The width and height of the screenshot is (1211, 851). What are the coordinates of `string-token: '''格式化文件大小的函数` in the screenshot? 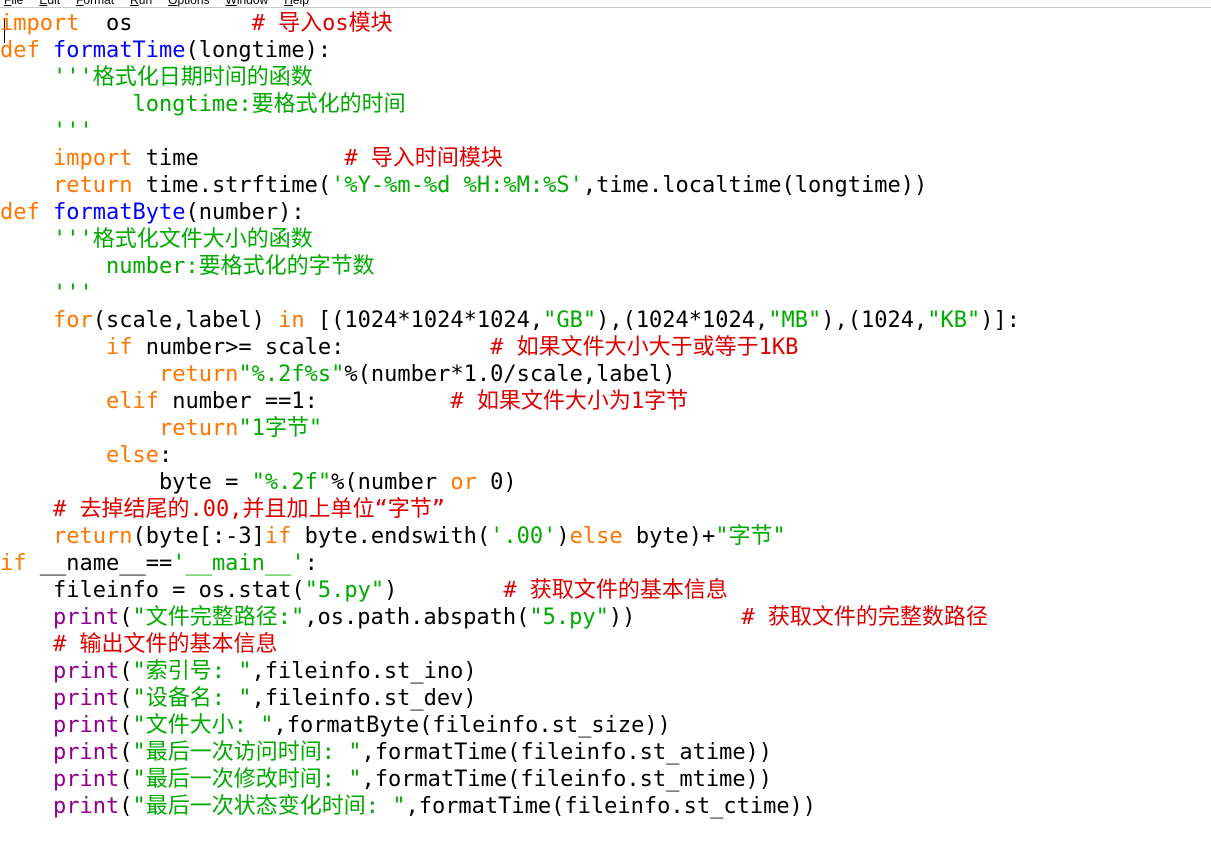 It's located at (182, 239).